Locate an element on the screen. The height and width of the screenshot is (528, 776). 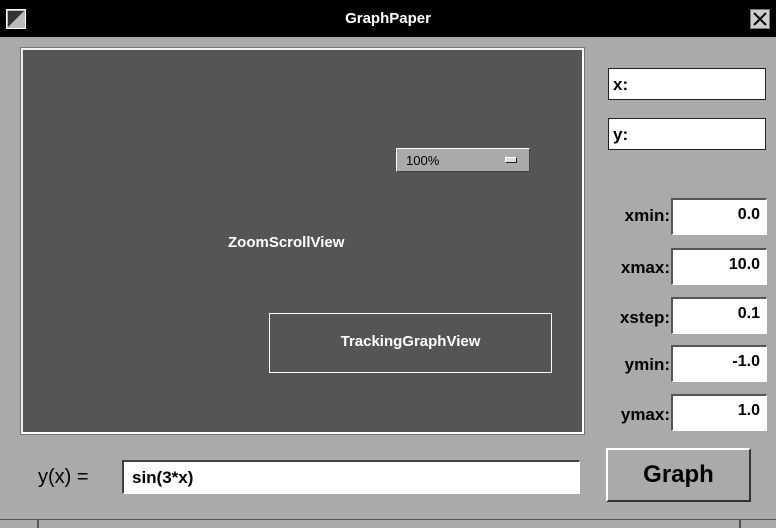
tracking-graph-view: TrackingGraphView is located at coordinates (410, 343).